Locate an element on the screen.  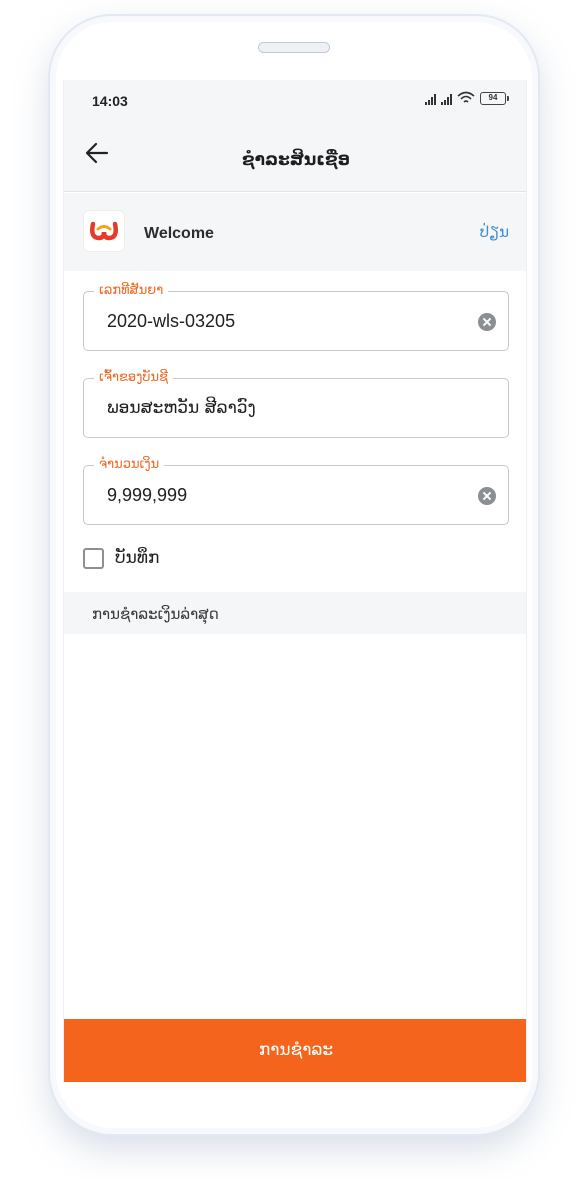
amount-field: ຈຳນວນເງິນ 9,999,999 is located at coordinates (296, 490).